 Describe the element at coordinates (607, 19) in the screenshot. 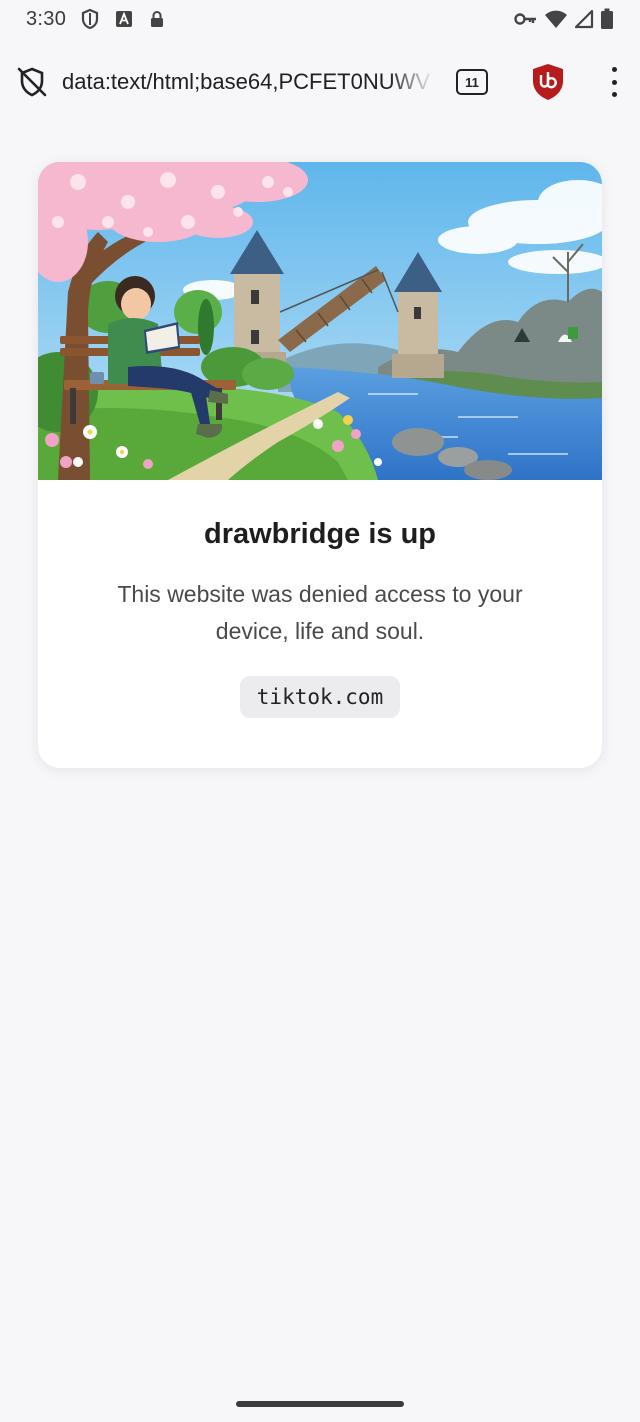

I see `battery-icon` at that location.